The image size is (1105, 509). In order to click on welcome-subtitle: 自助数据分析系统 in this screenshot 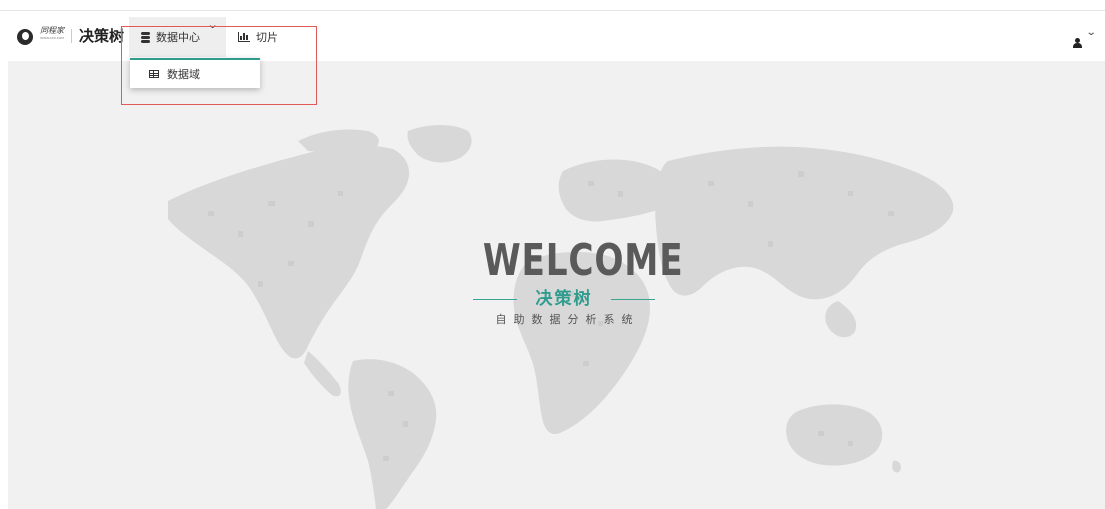, I will do `click(567, 319)`.